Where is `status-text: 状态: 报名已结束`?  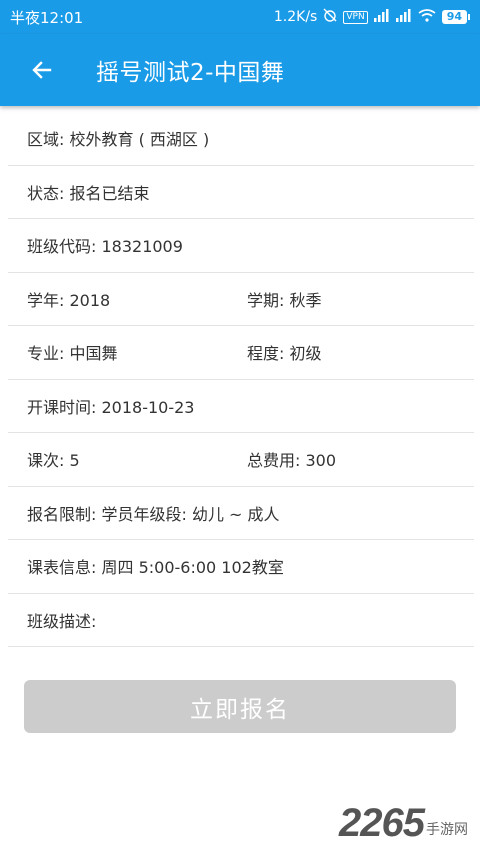 status-text: 状态: 报名已结束 is located at coordinates (88, 193).